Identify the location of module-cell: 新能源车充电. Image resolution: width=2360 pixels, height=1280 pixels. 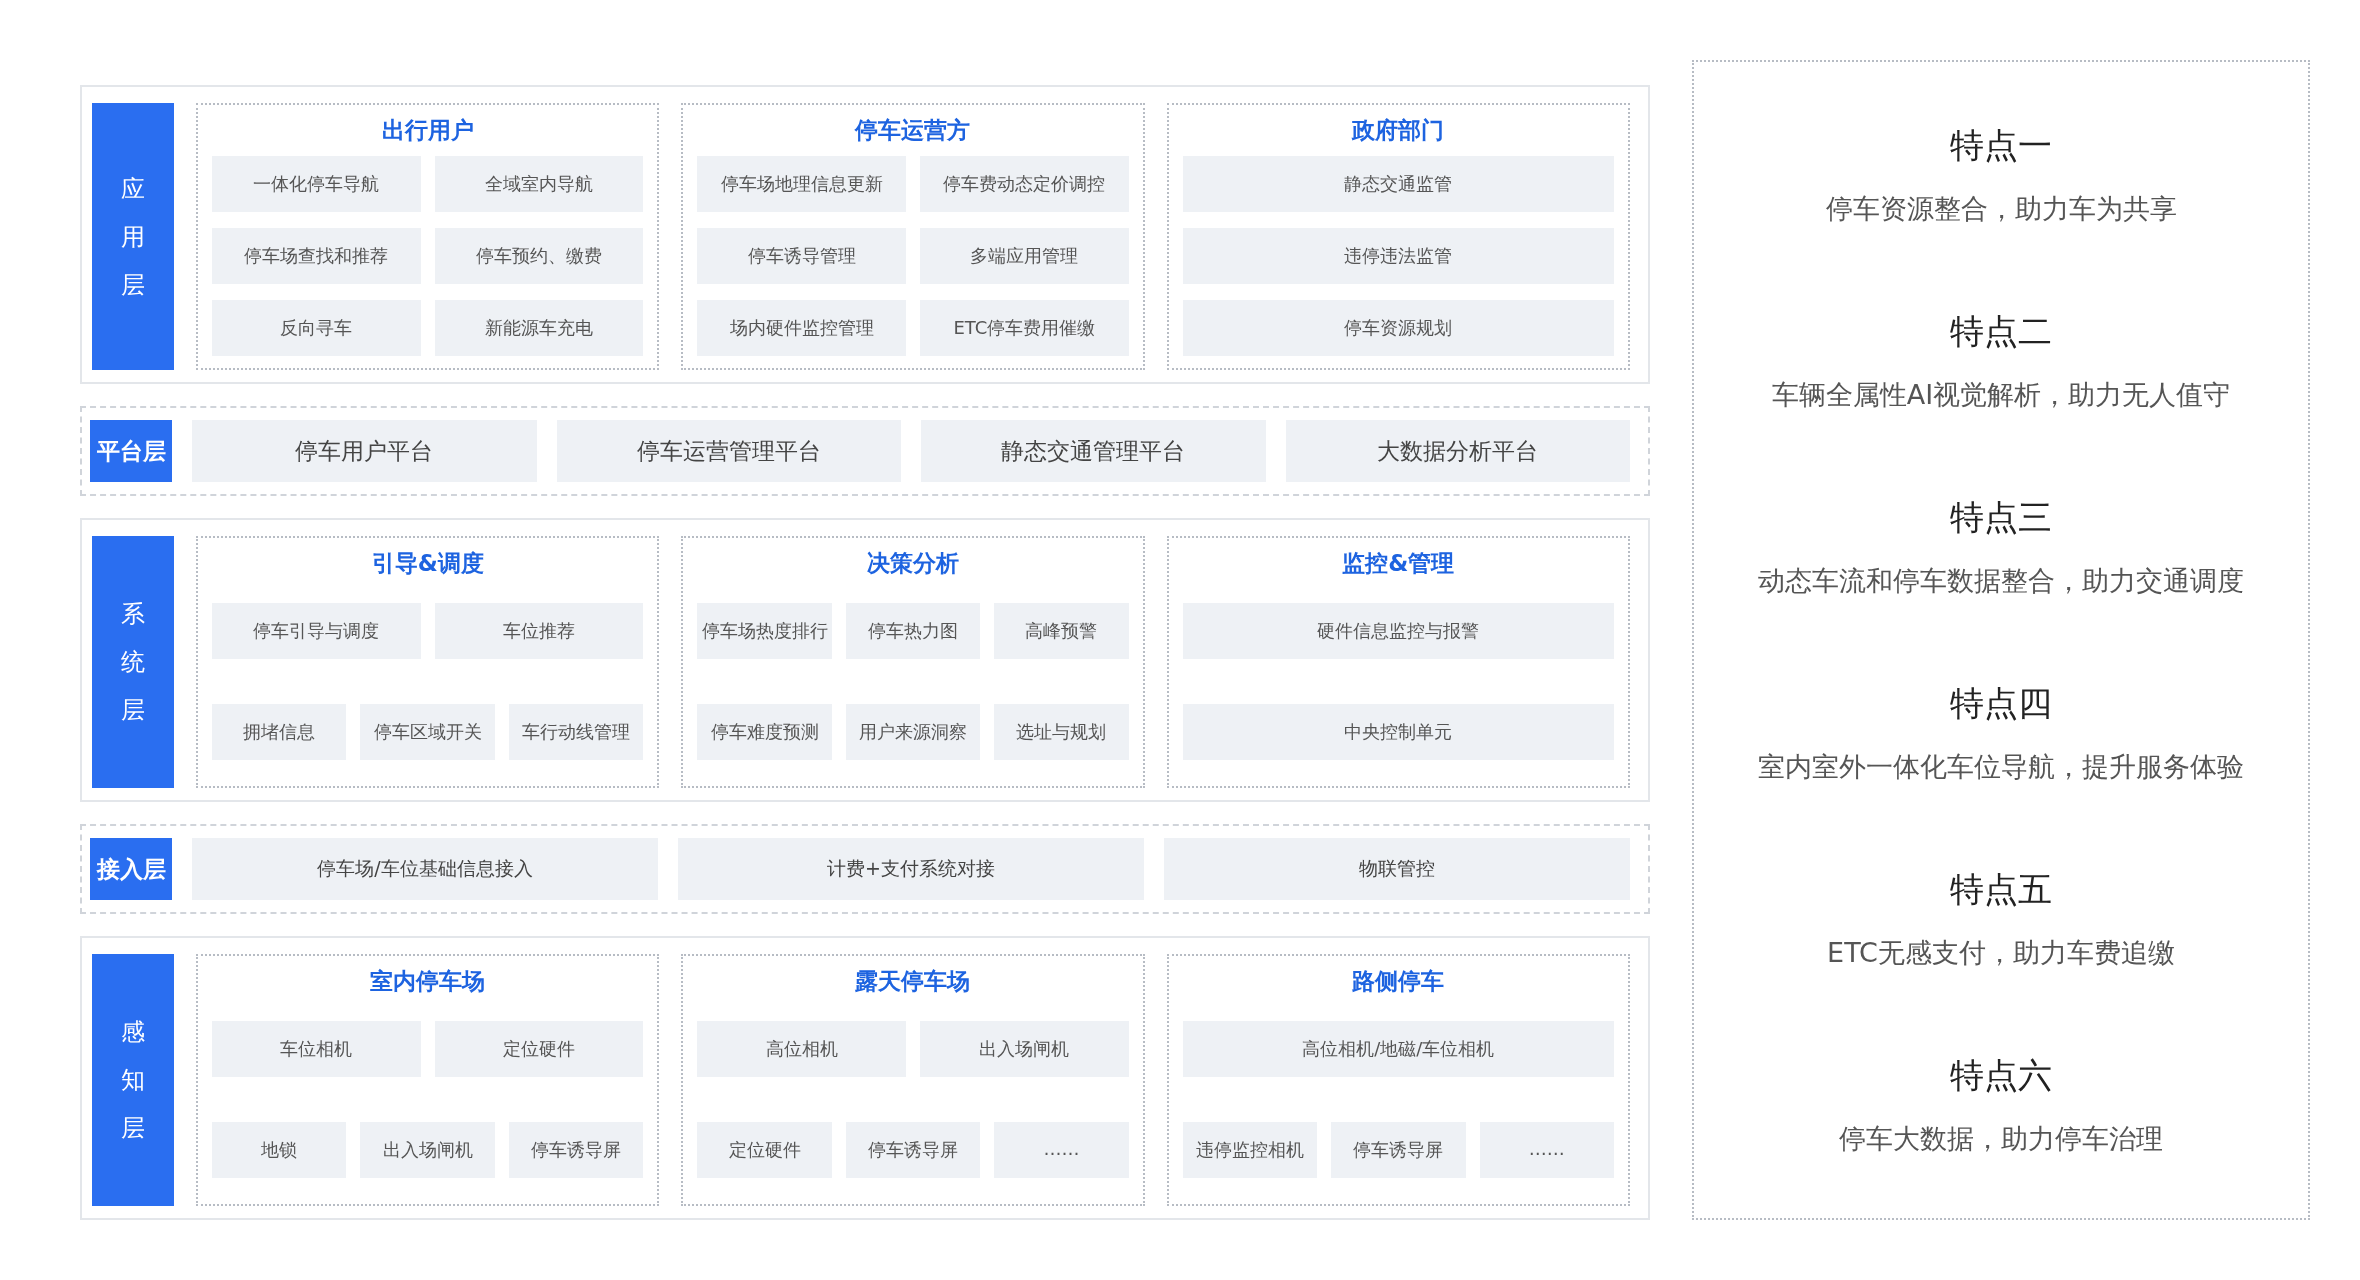
(539, 328).